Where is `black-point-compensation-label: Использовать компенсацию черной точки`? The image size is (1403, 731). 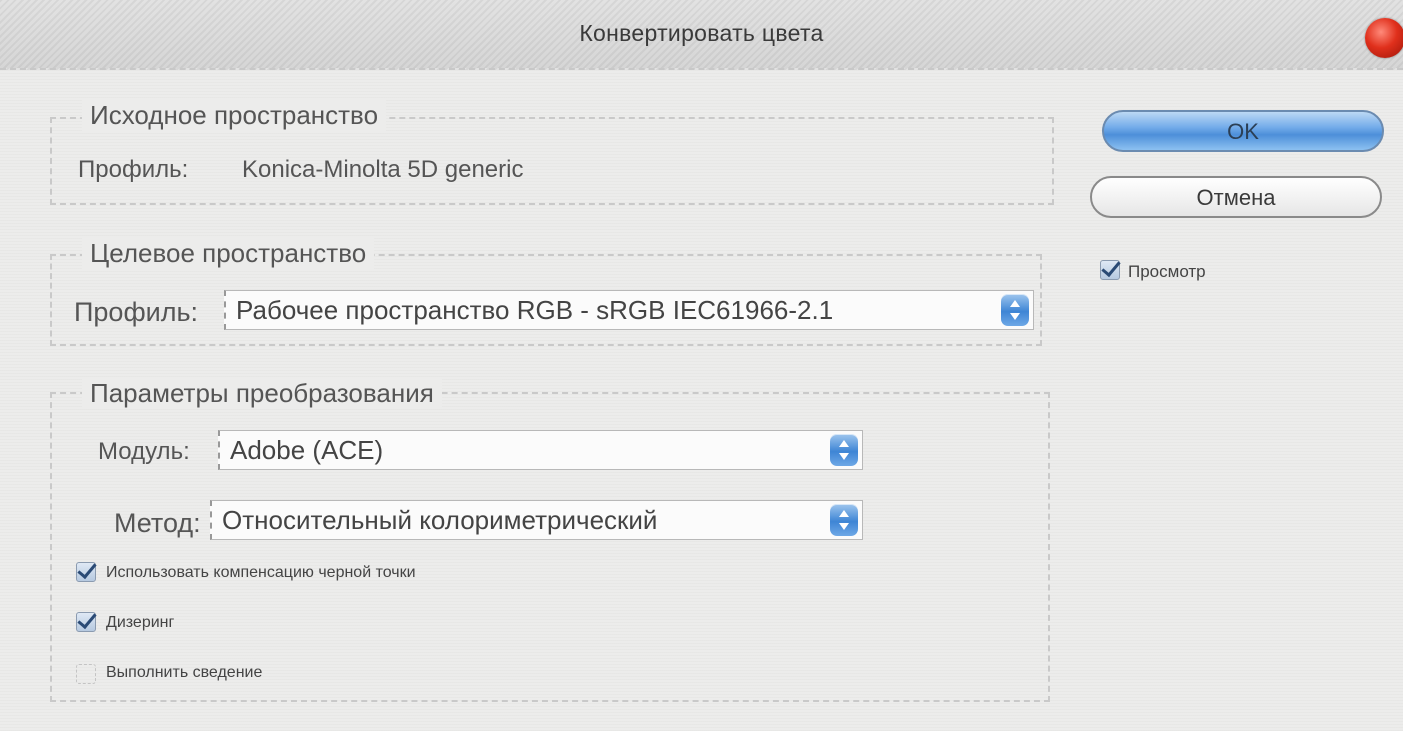 black-point-compensation-label: Использовать компенсацию черной точки is located at coordinates (261, 572).